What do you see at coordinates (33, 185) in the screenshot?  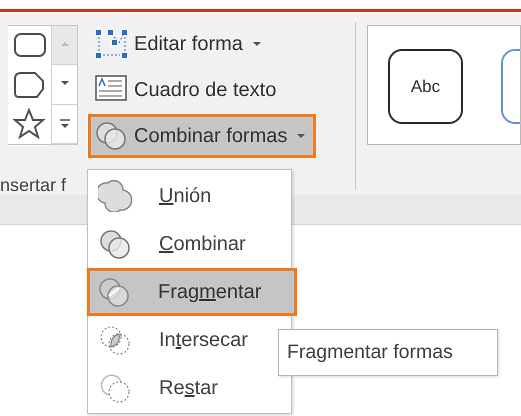 I see `group-label: nsertar f` at bounding box center [33, 185].